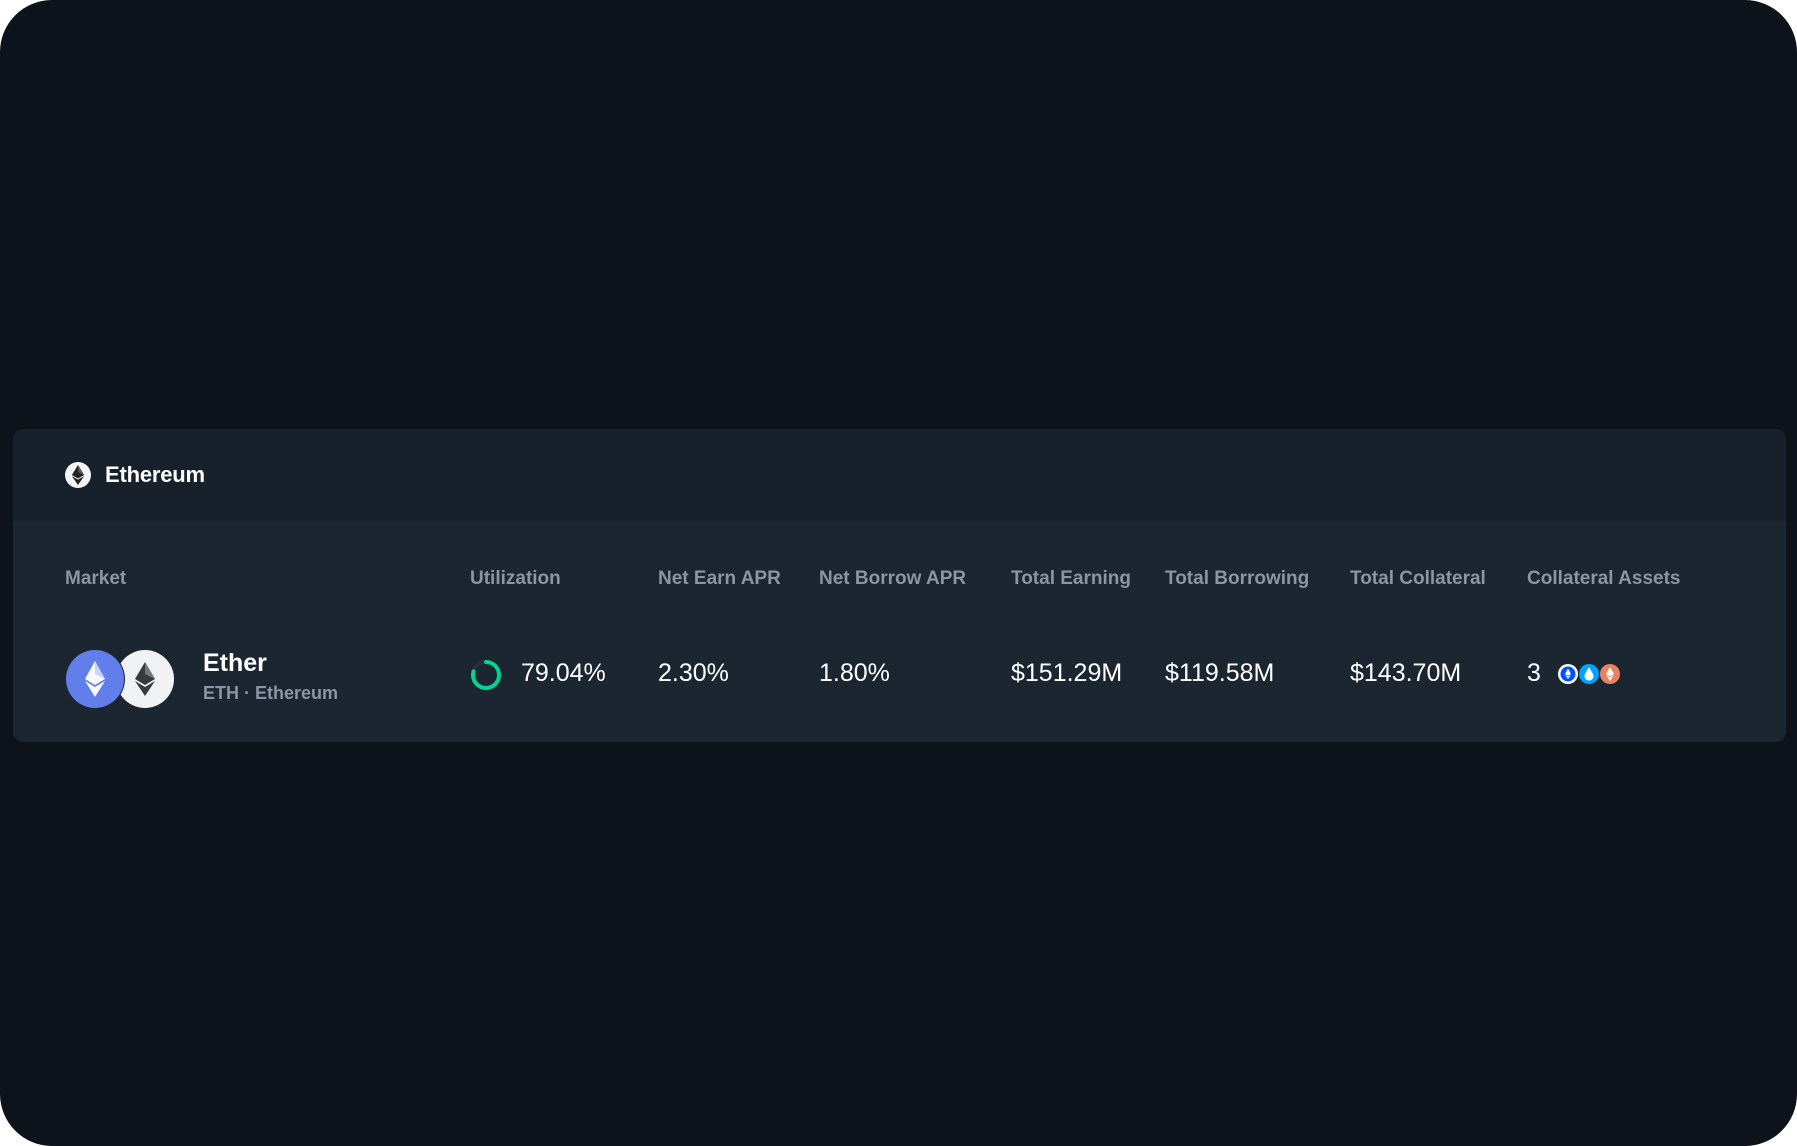  What do you see at coordinates (899, 475) in the screenshot?
I see `network-header: Ethereum` at bounding box center [899, 475].